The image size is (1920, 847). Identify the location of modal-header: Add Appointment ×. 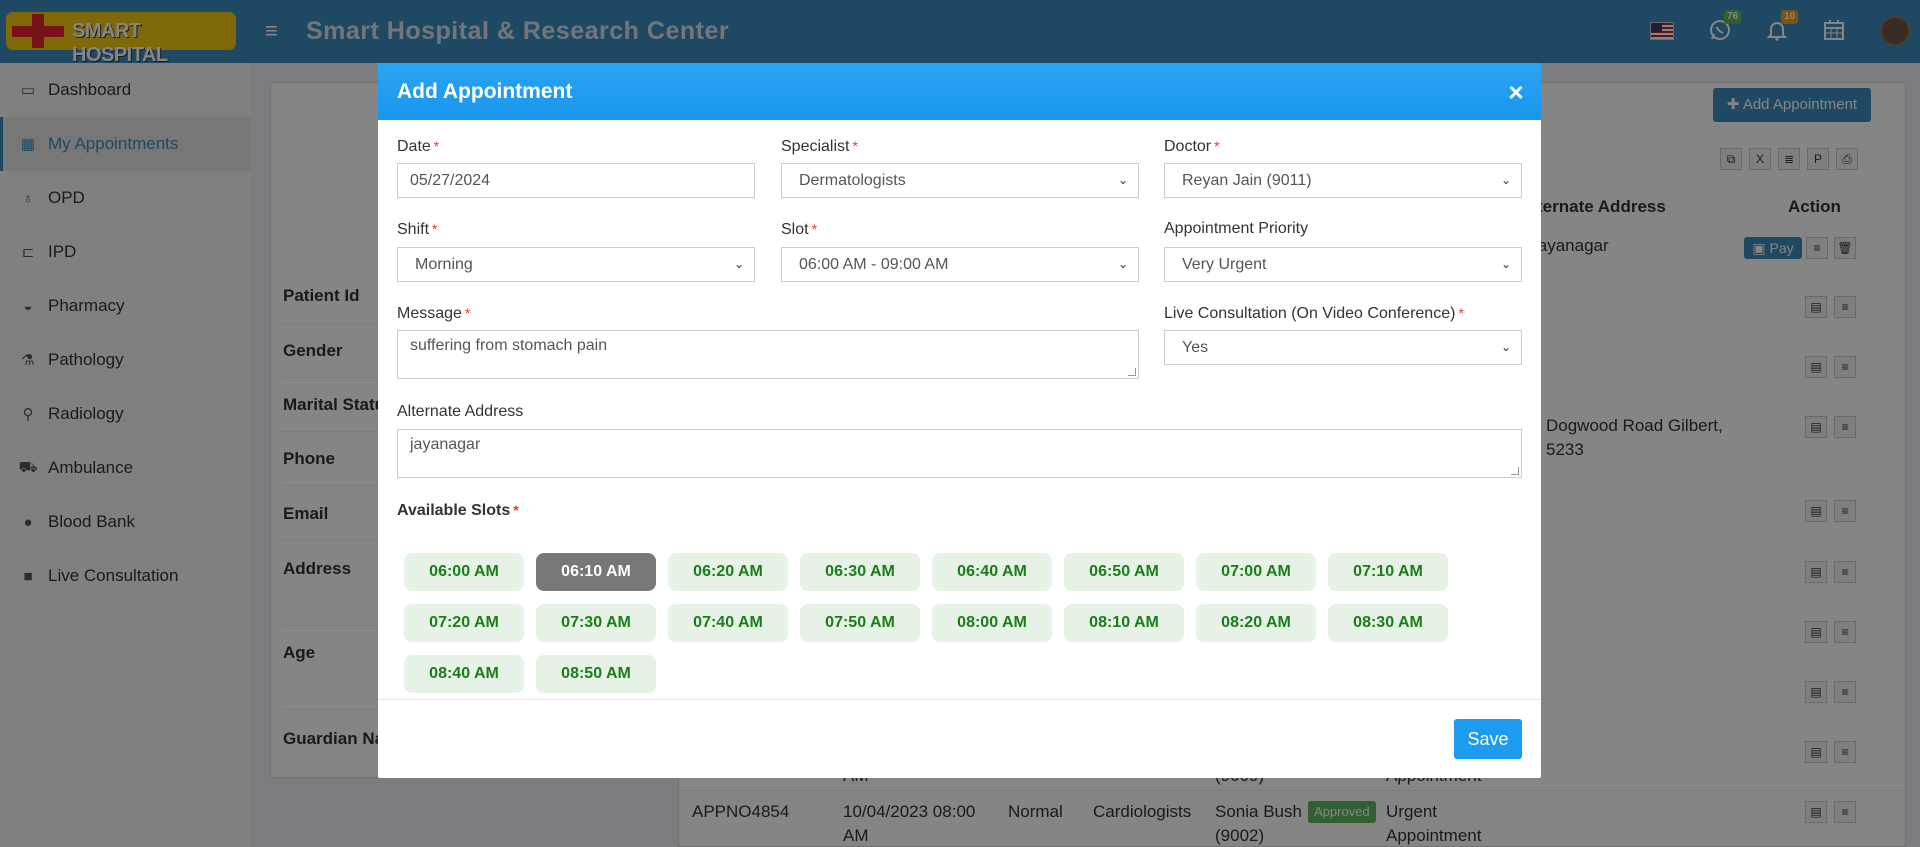
(959, 91).